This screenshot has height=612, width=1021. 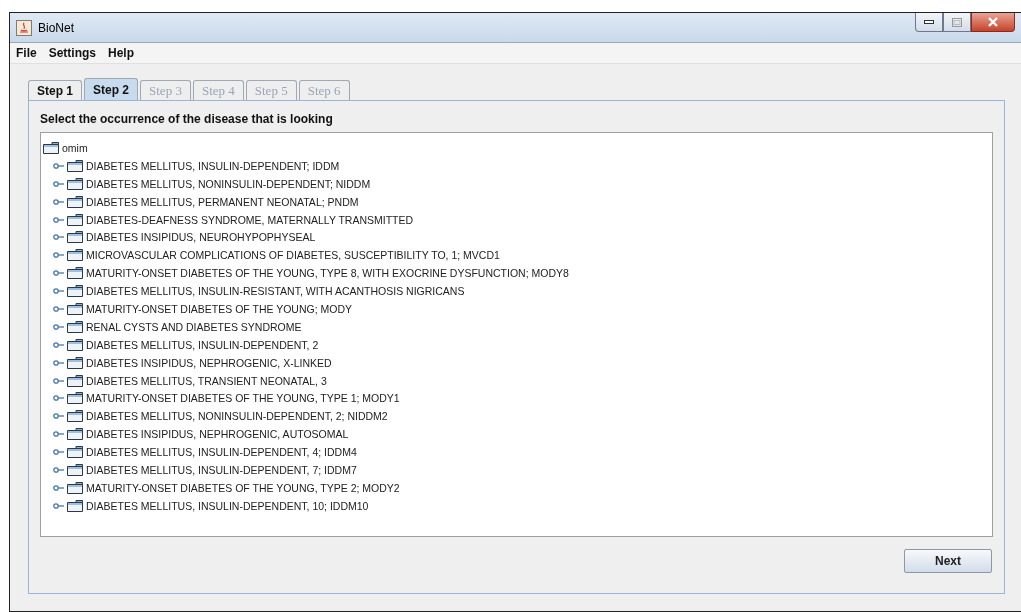 I want to click on menu-item: Settings, so click(x=72, y=53).